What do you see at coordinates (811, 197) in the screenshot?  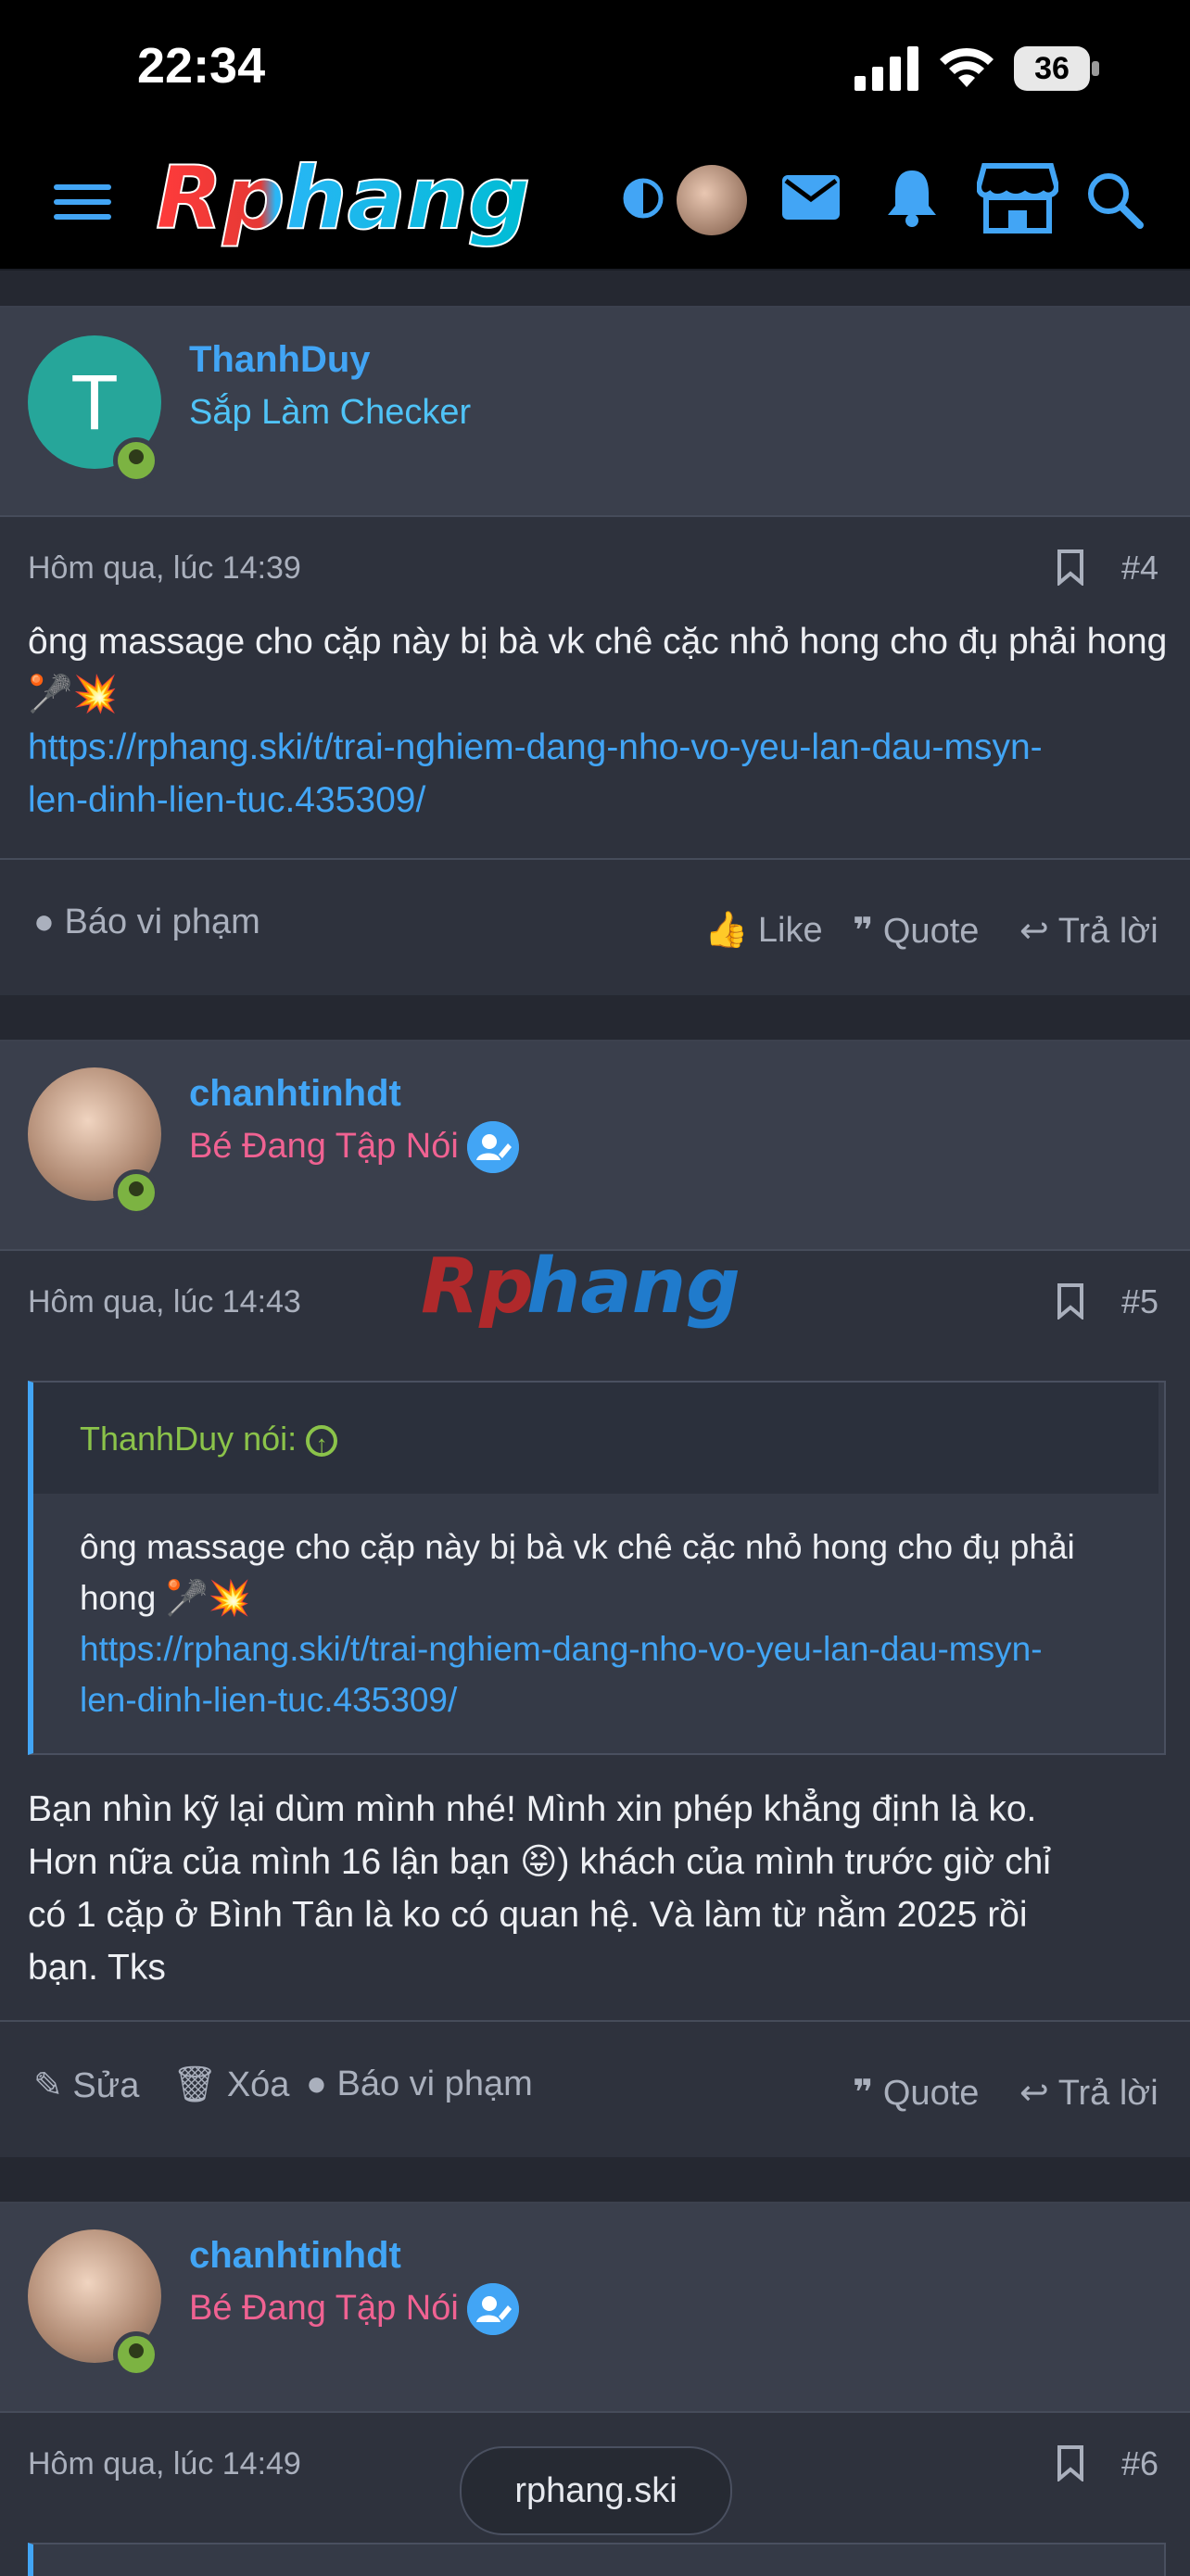 I see `mail-icon` at bounding box center [811, 197].